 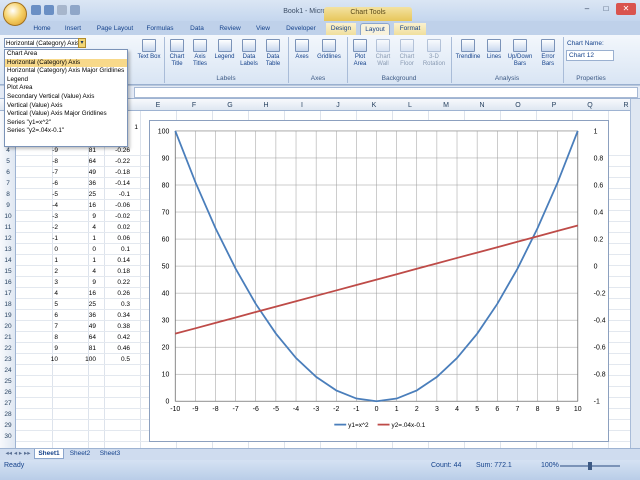 I want to click on row-header-30: 30, so click(x=8, y=436).